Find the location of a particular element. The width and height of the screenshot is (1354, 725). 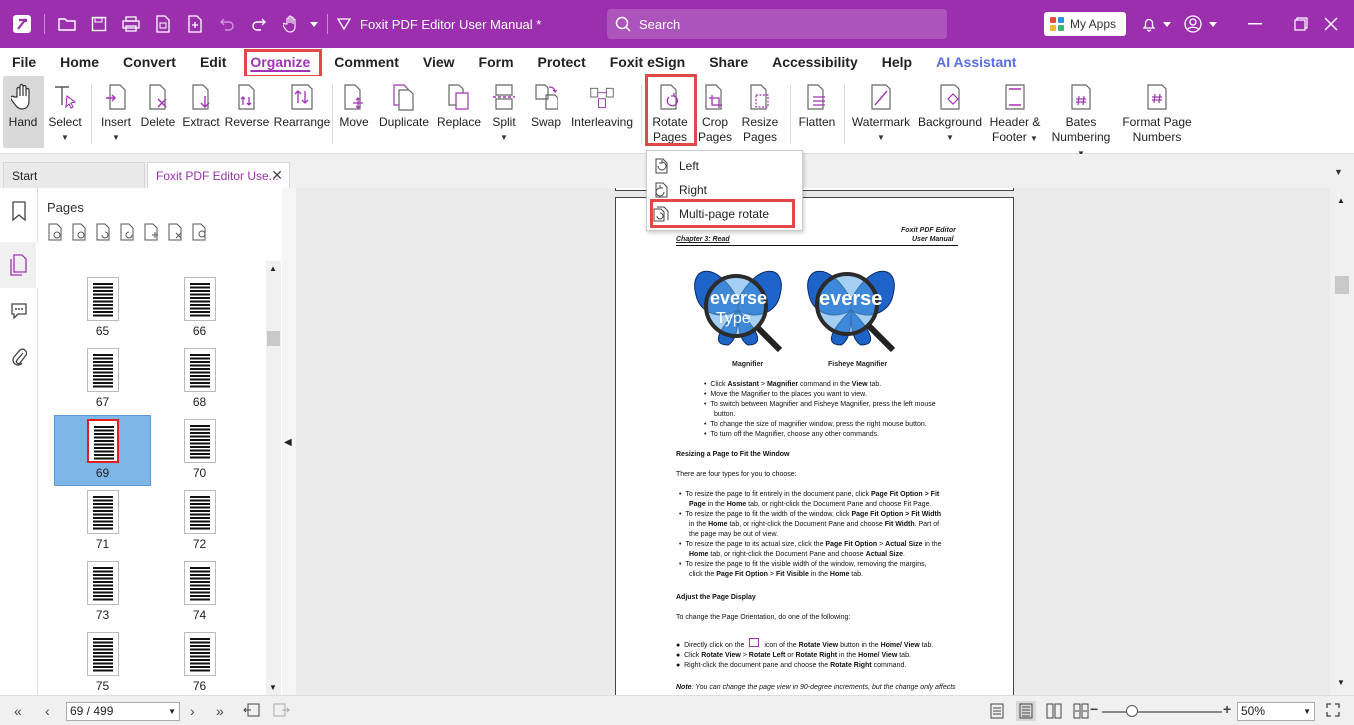

zoom-in-icon: + is located at coordinates (1227, 709).